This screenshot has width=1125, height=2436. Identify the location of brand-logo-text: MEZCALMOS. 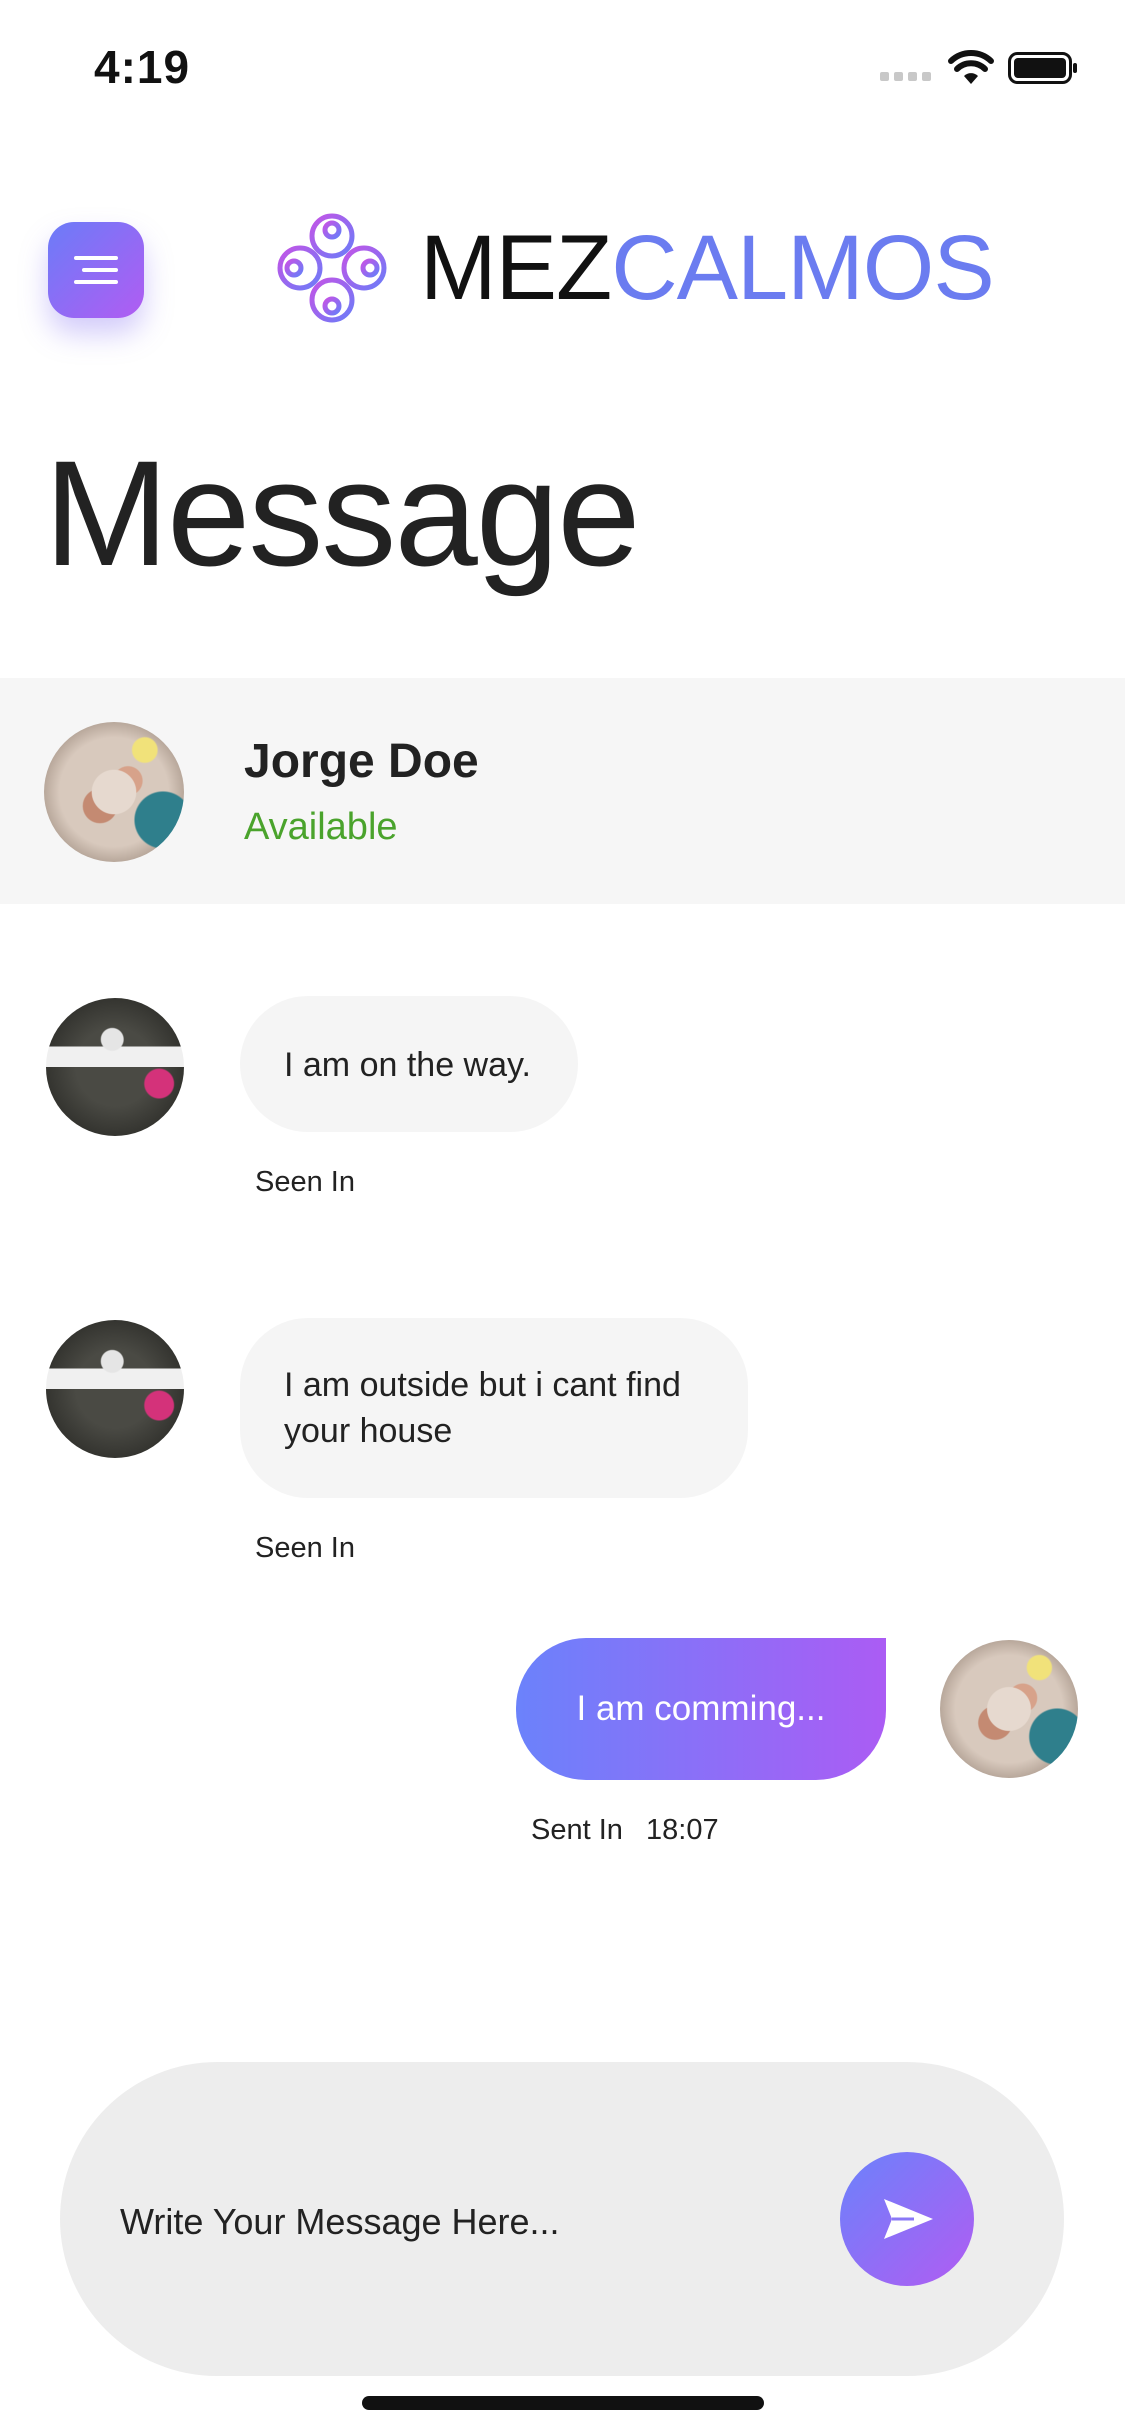
(707, 268).